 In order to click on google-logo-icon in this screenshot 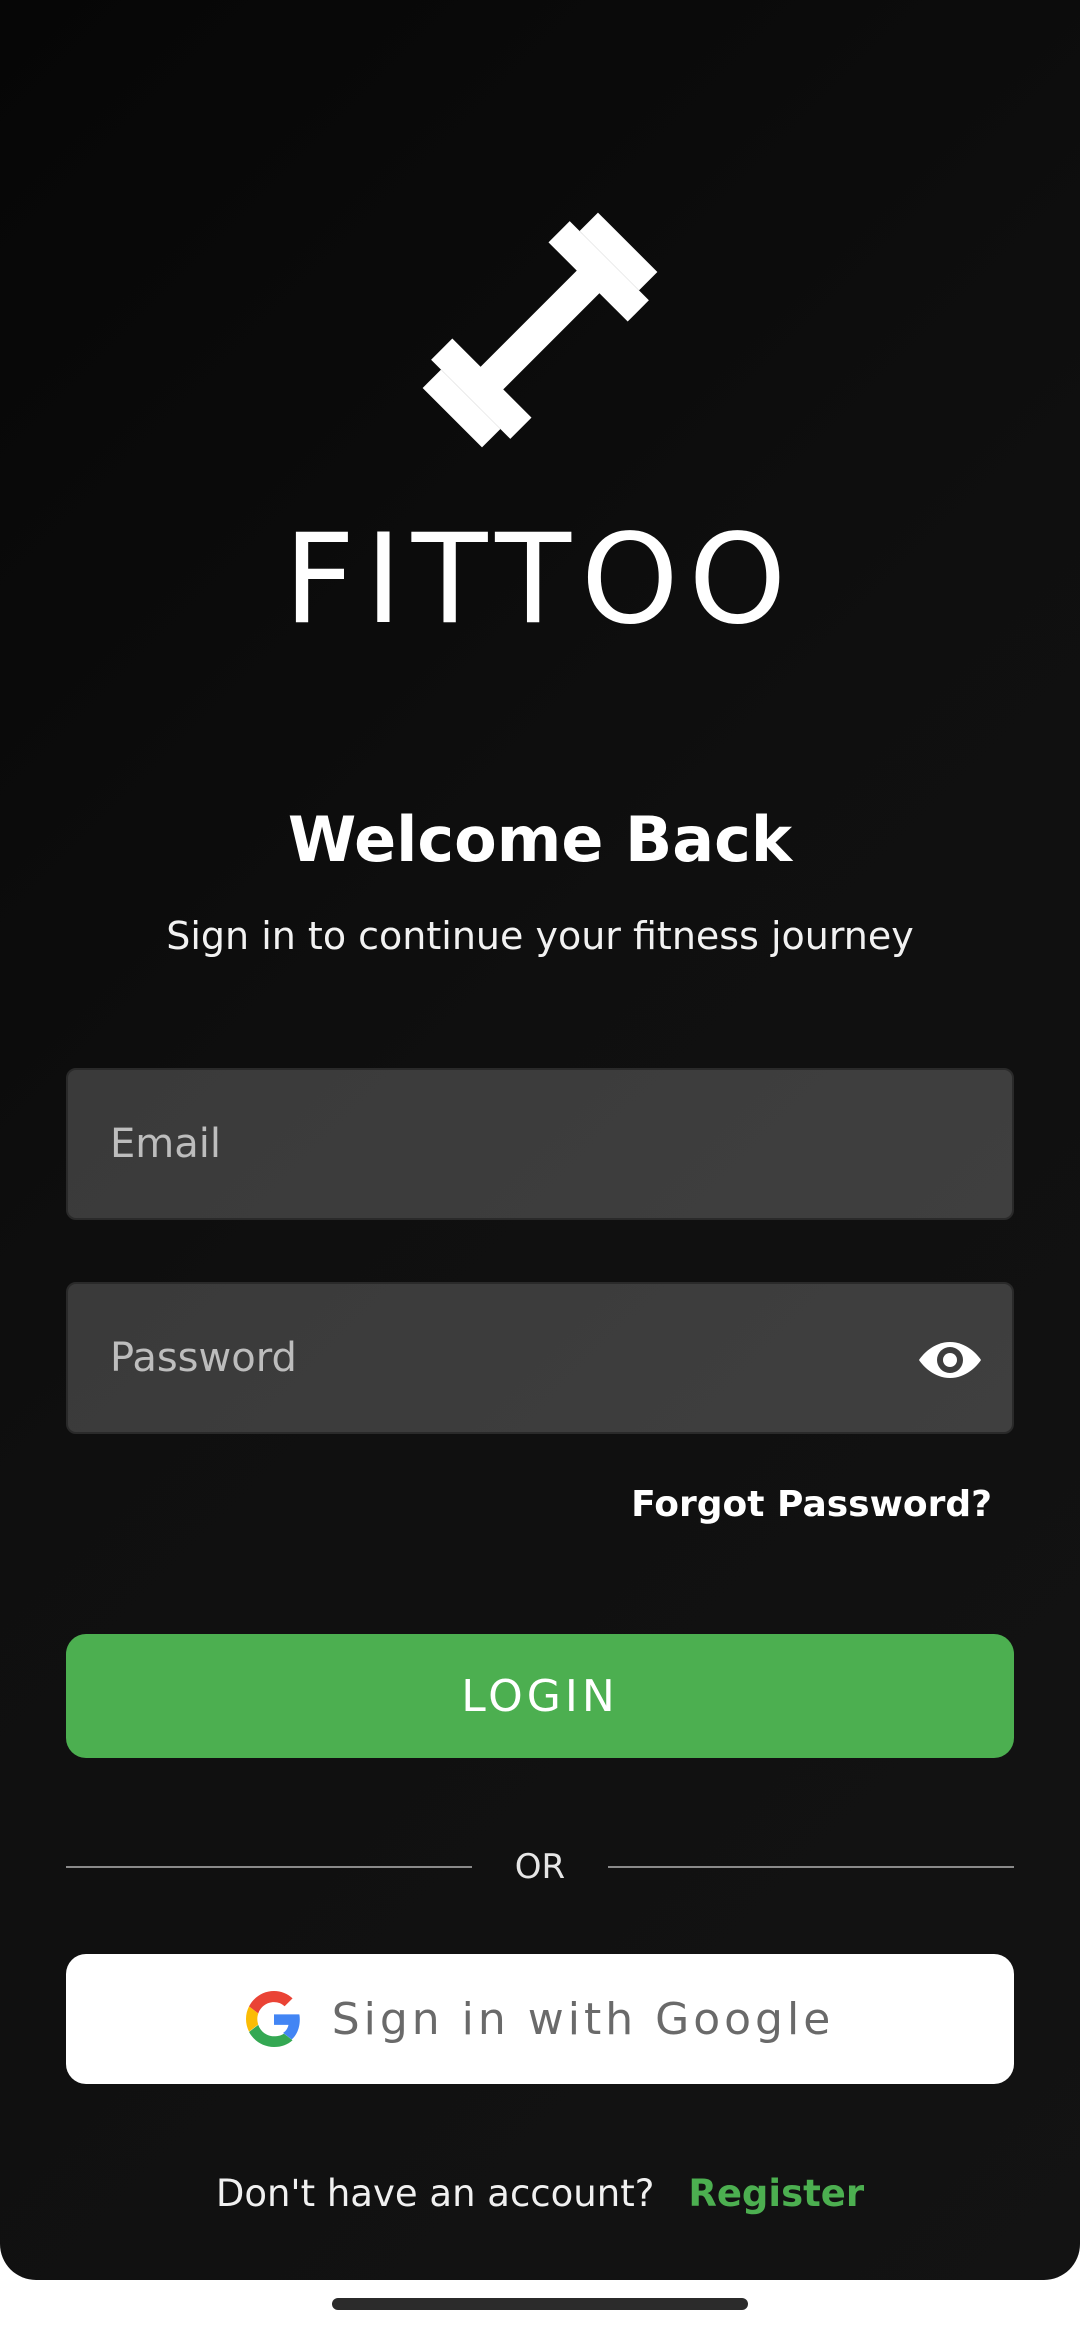, I will do `click(272, 2019)`.